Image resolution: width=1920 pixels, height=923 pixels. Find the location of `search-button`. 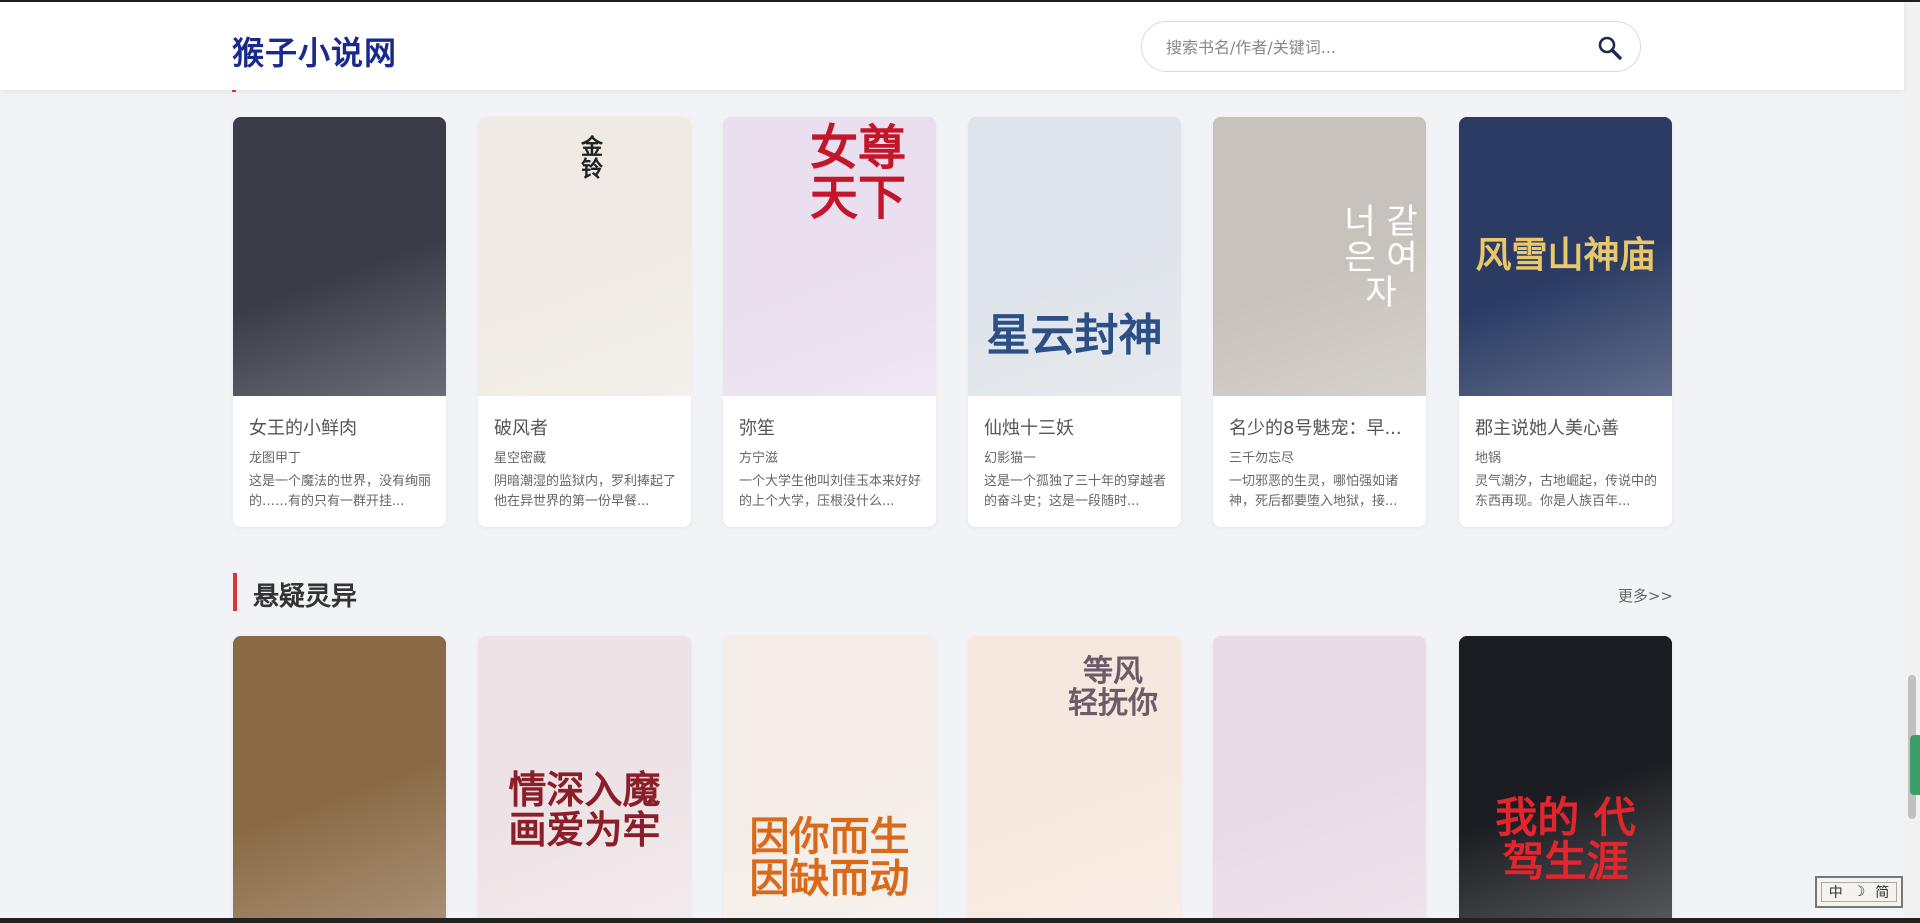

search-button is located at coordinates (1610, 48).